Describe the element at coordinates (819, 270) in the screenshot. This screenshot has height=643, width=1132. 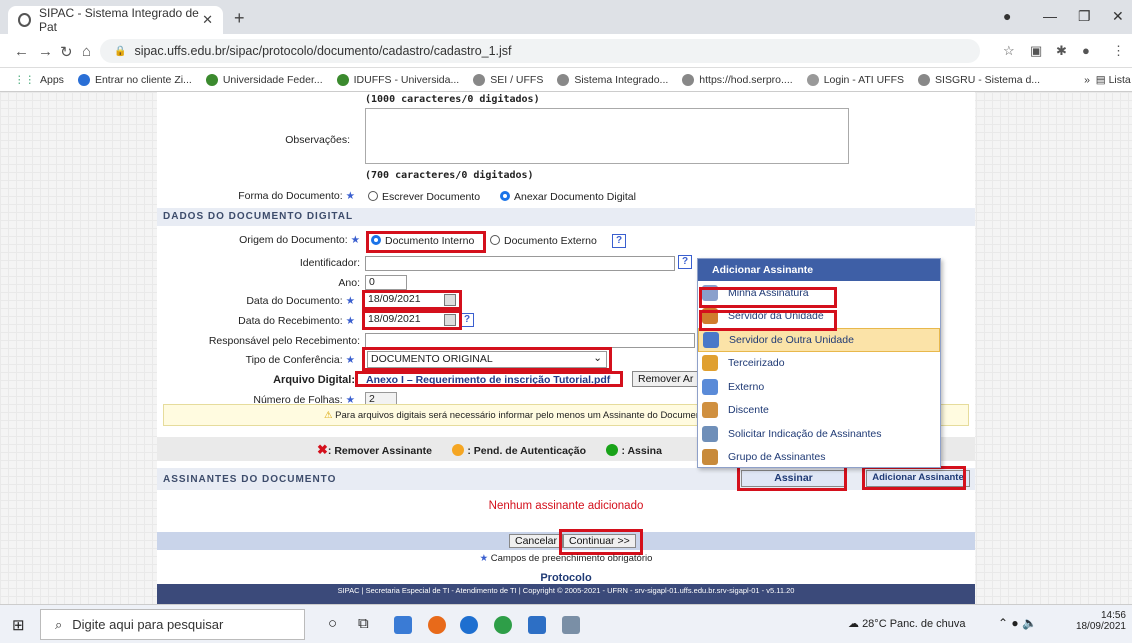
I see `menu-title: Adicionar Assinante` at that location.